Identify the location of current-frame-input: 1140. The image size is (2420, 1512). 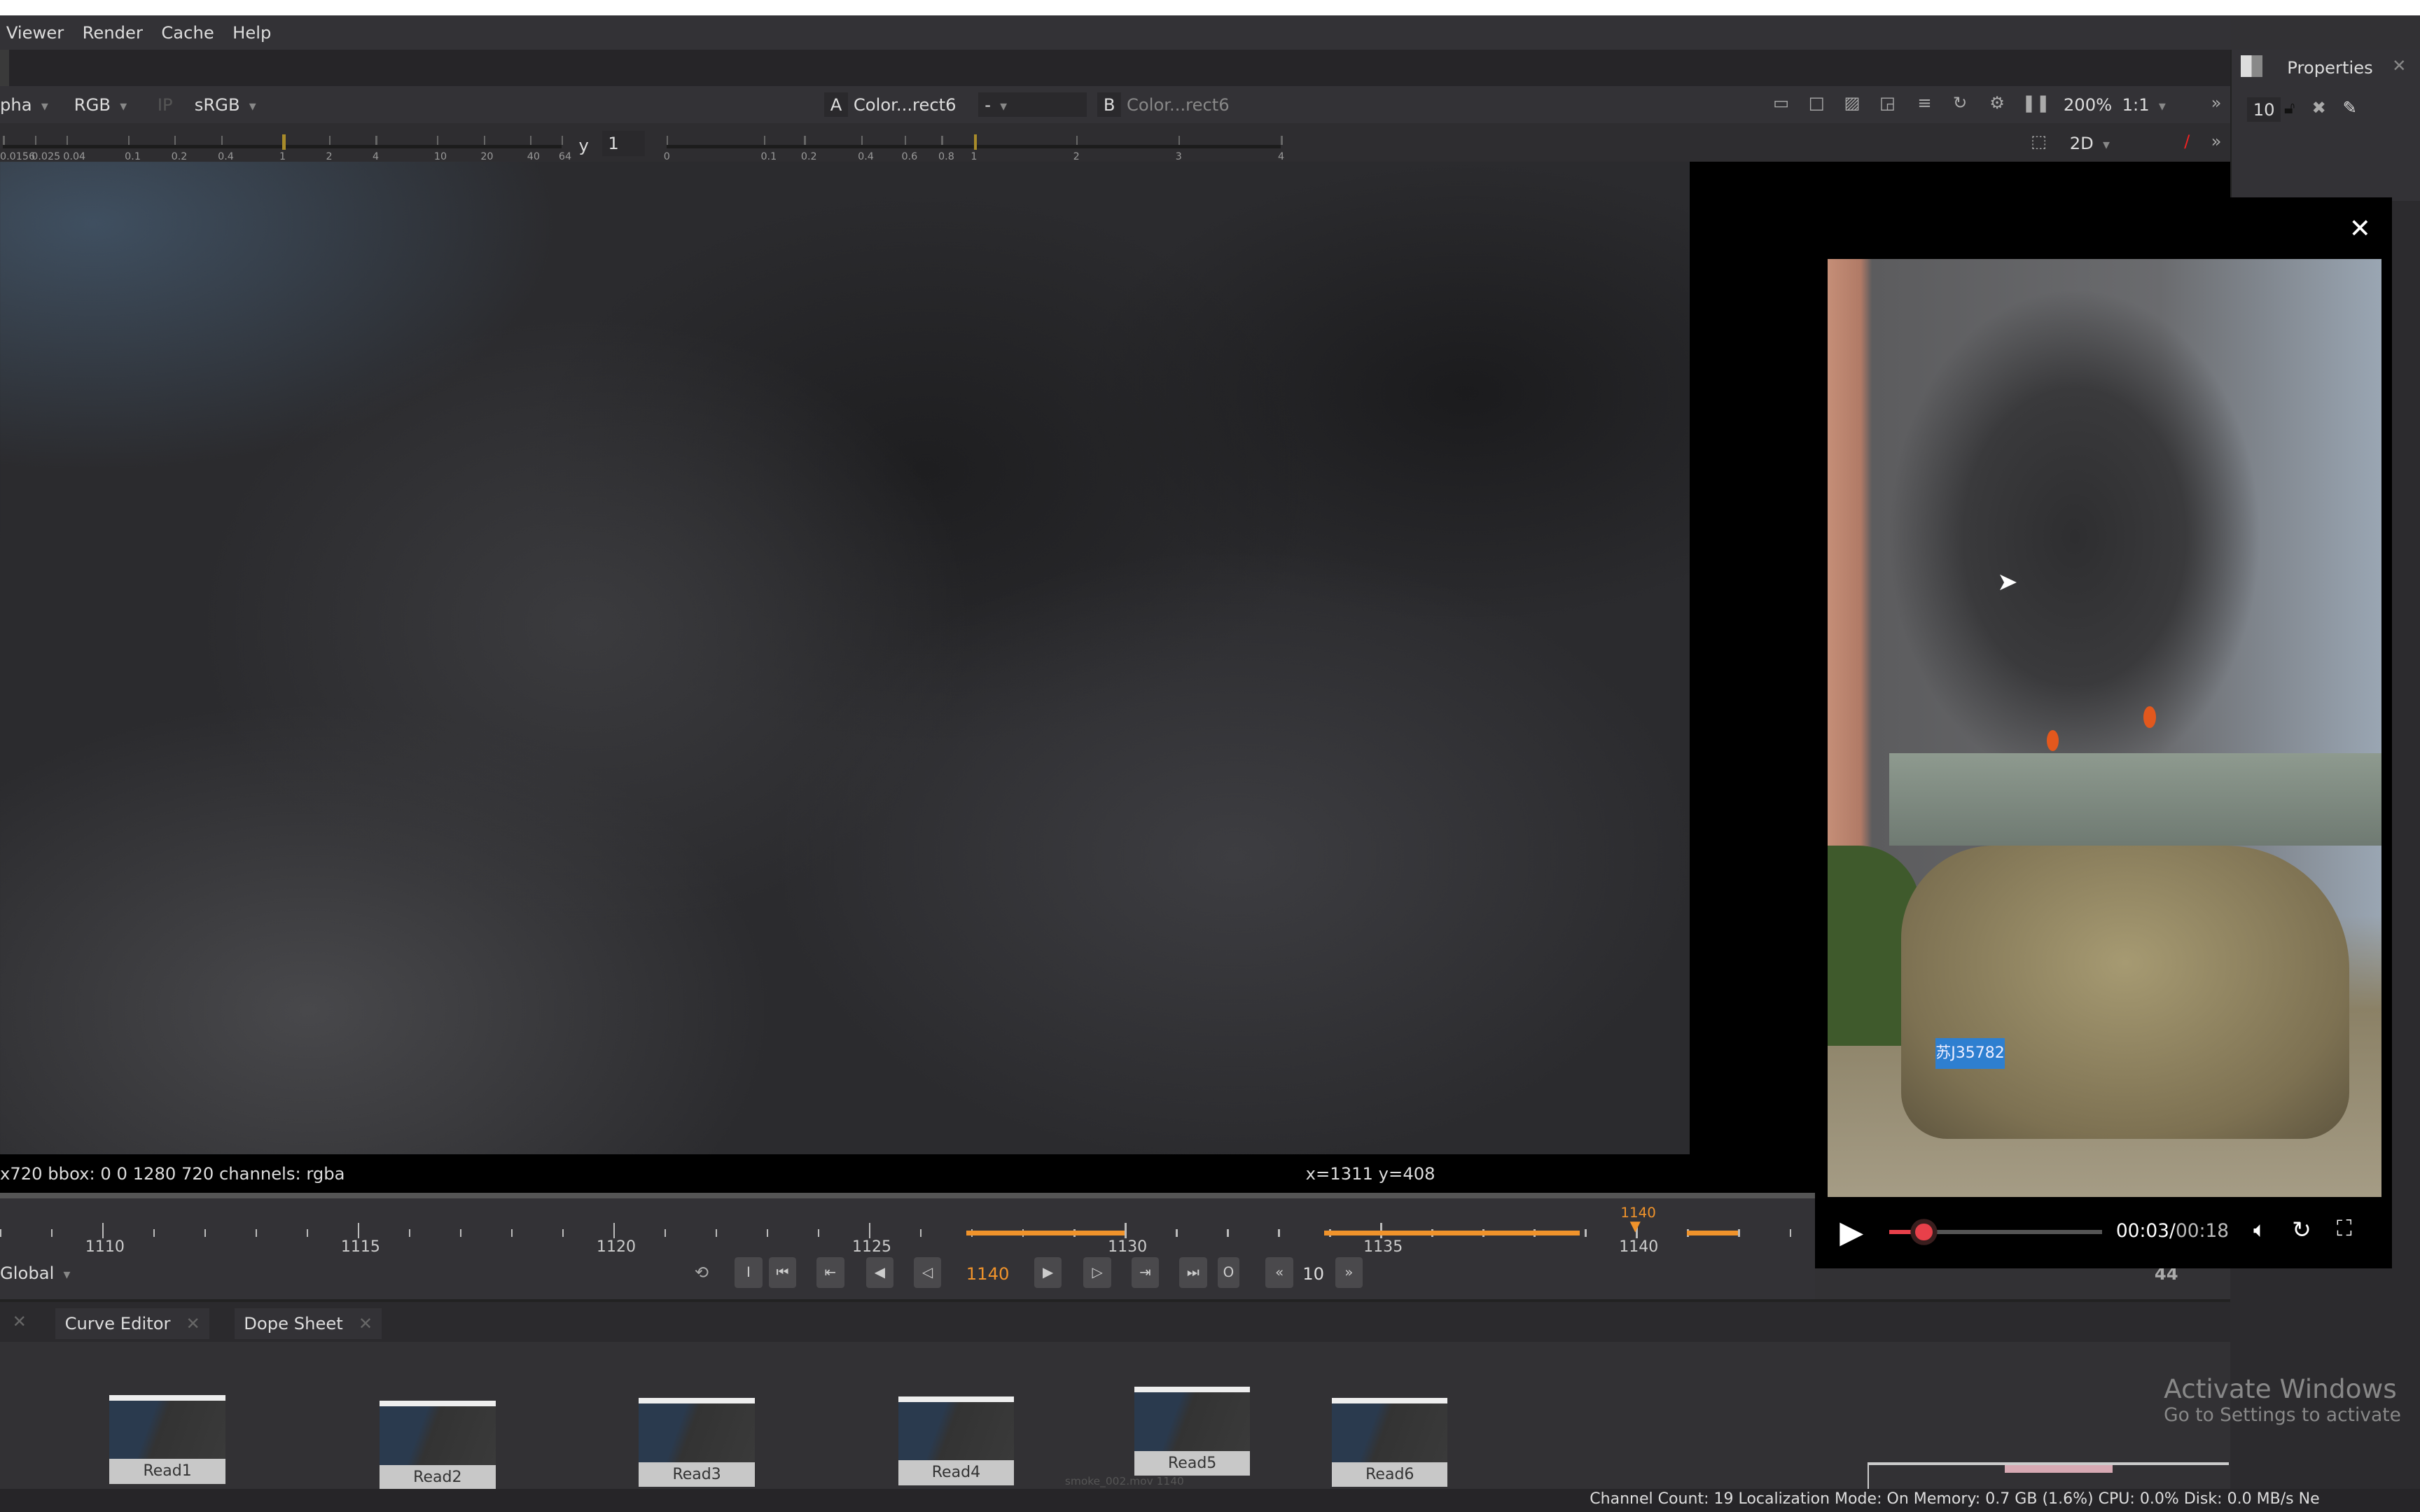
(988, 1274).